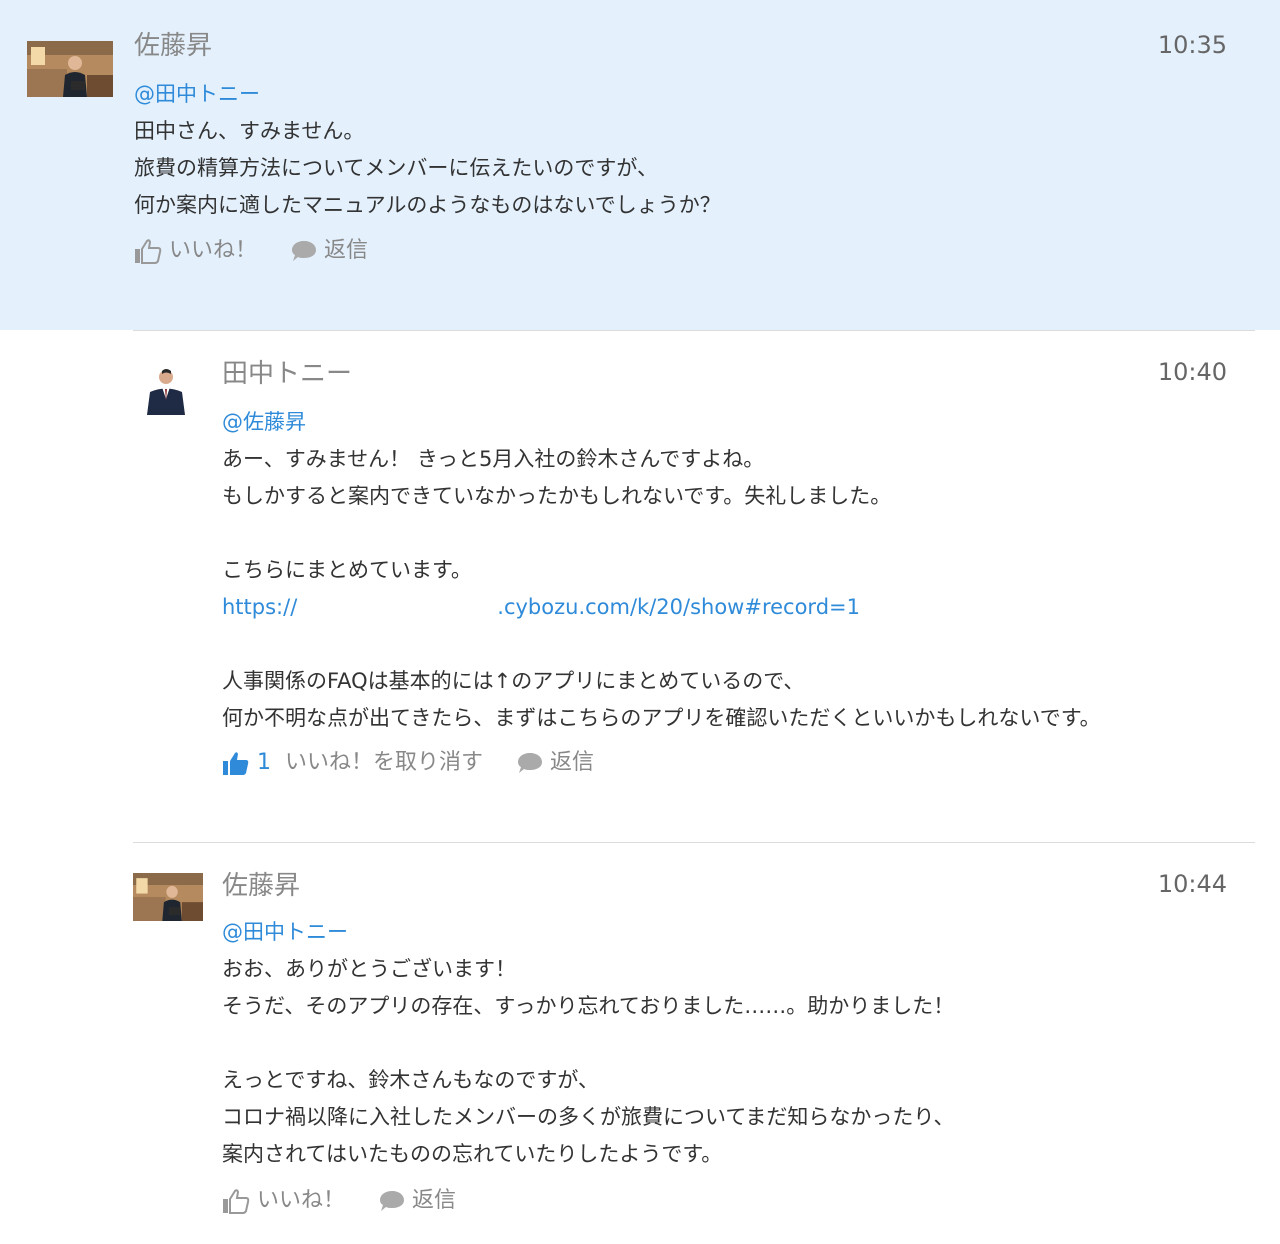  What do you see at coordinates (557, 496) in the screenshot?
I see `body-line: もしかすると案内できていなかったかもしれないです。失礼しました。` at bounding box center [557, 496].